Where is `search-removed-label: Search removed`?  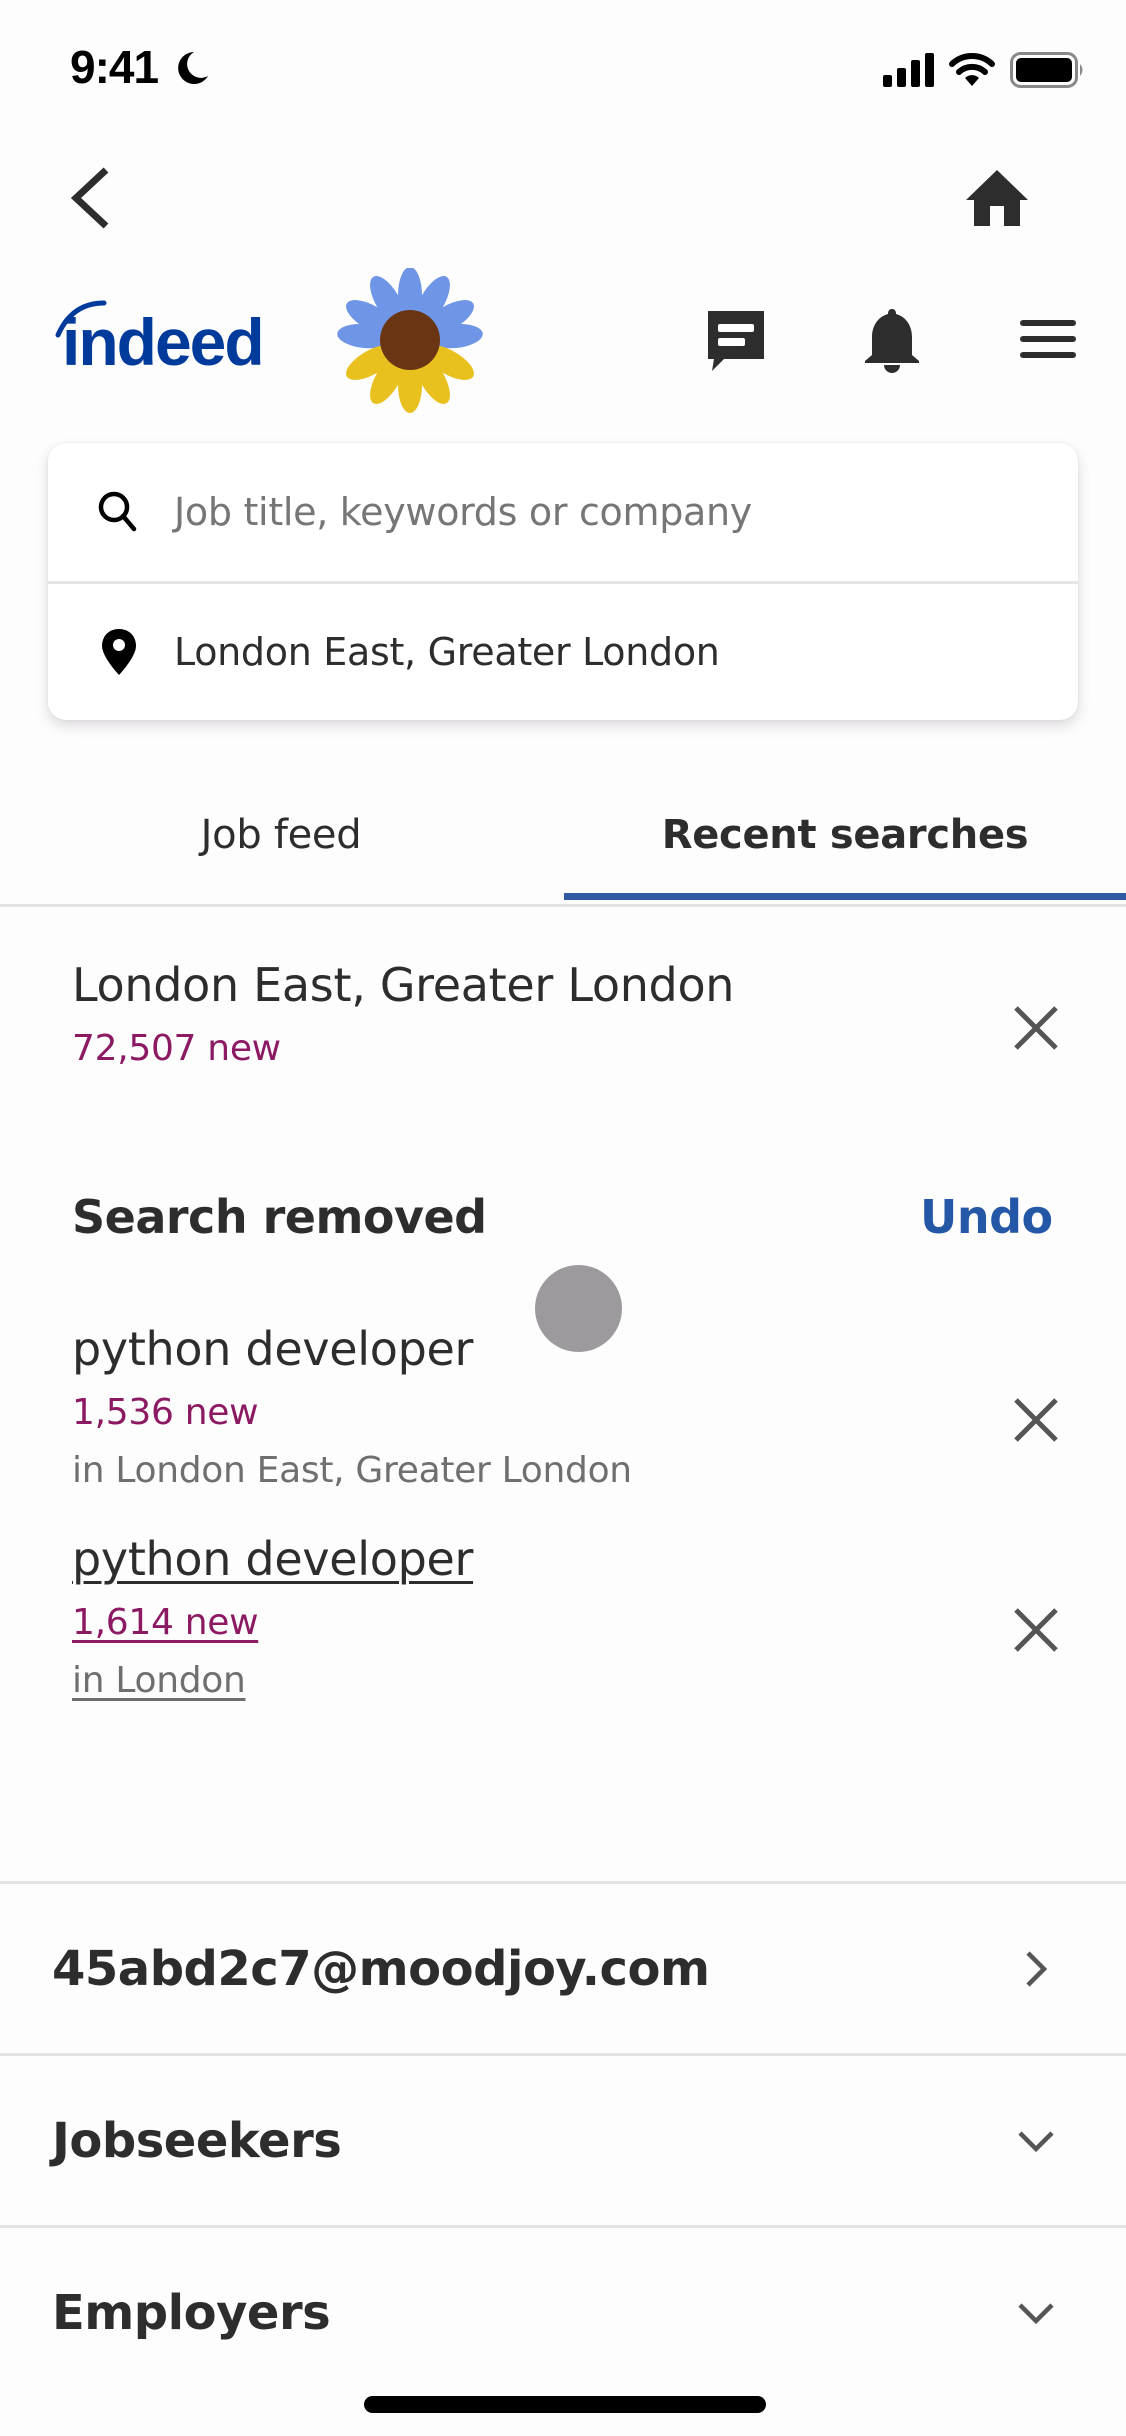
search-removed-label: Search removed is located at coordinates (279, 1217).